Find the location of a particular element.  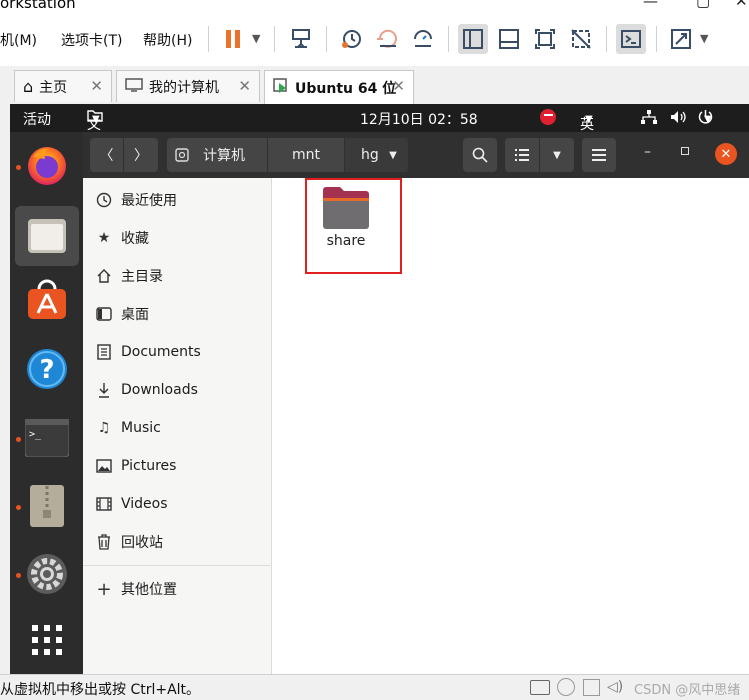

list-view-button is located at coordinates (522, 155).